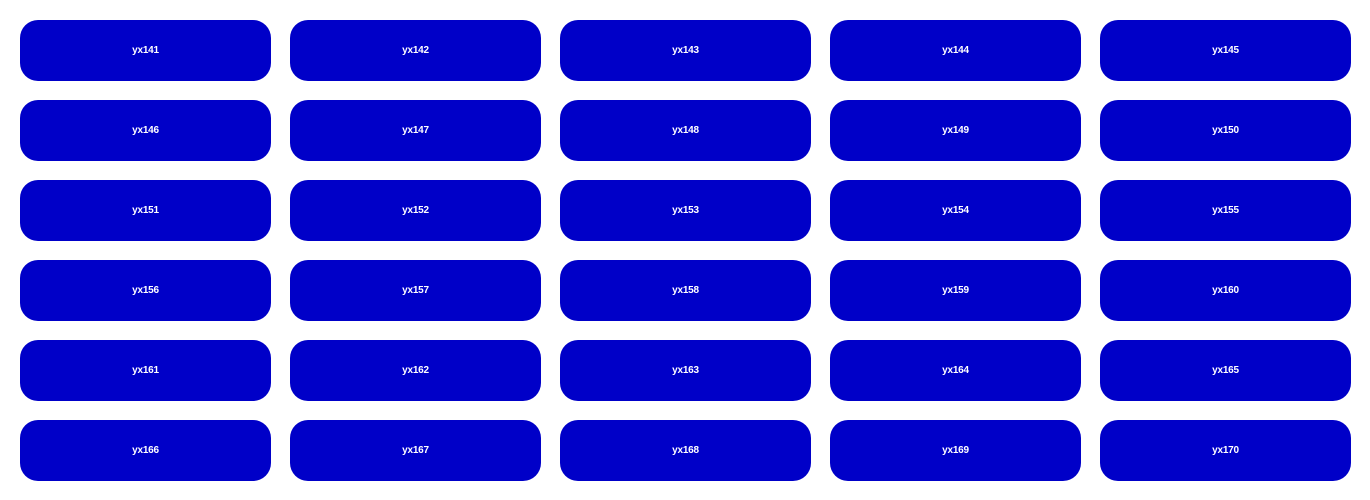  I want to click on tile-button: yx167, so click(415, 450).